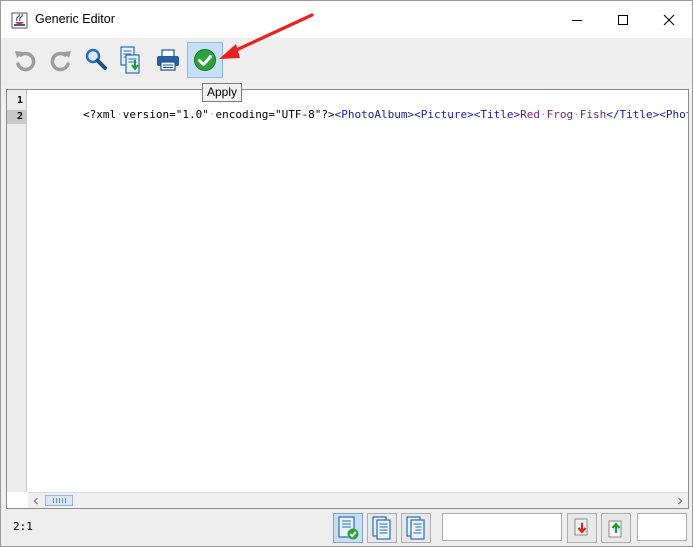  What do you see at coordinates (358, 500) in the screenshot?
I see `horizontal-scrollbar` at bounding box center [358, 500].